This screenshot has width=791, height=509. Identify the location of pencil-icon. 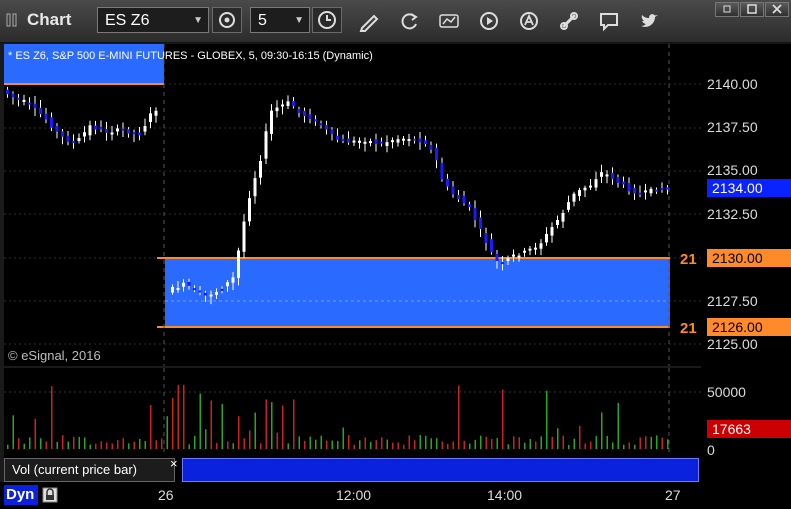
(369, 21).